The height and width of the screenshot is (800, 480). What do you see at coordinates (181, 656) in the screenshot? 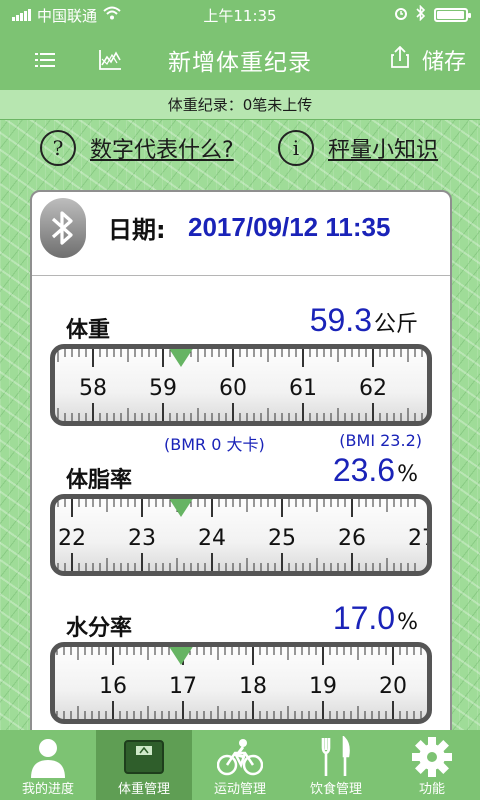
I see `water-marker` at bounding box center [181, 656].